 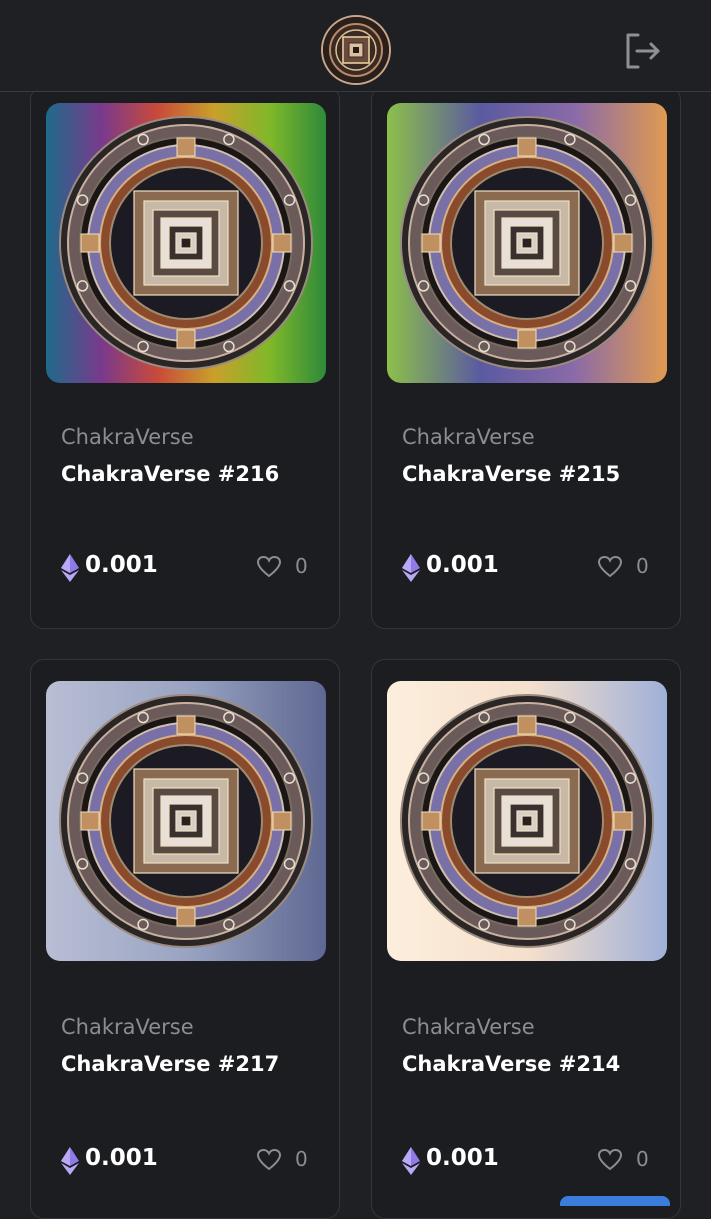 I want to click on nft-title: ChakraVerse #215, so click(x=511, y=474).